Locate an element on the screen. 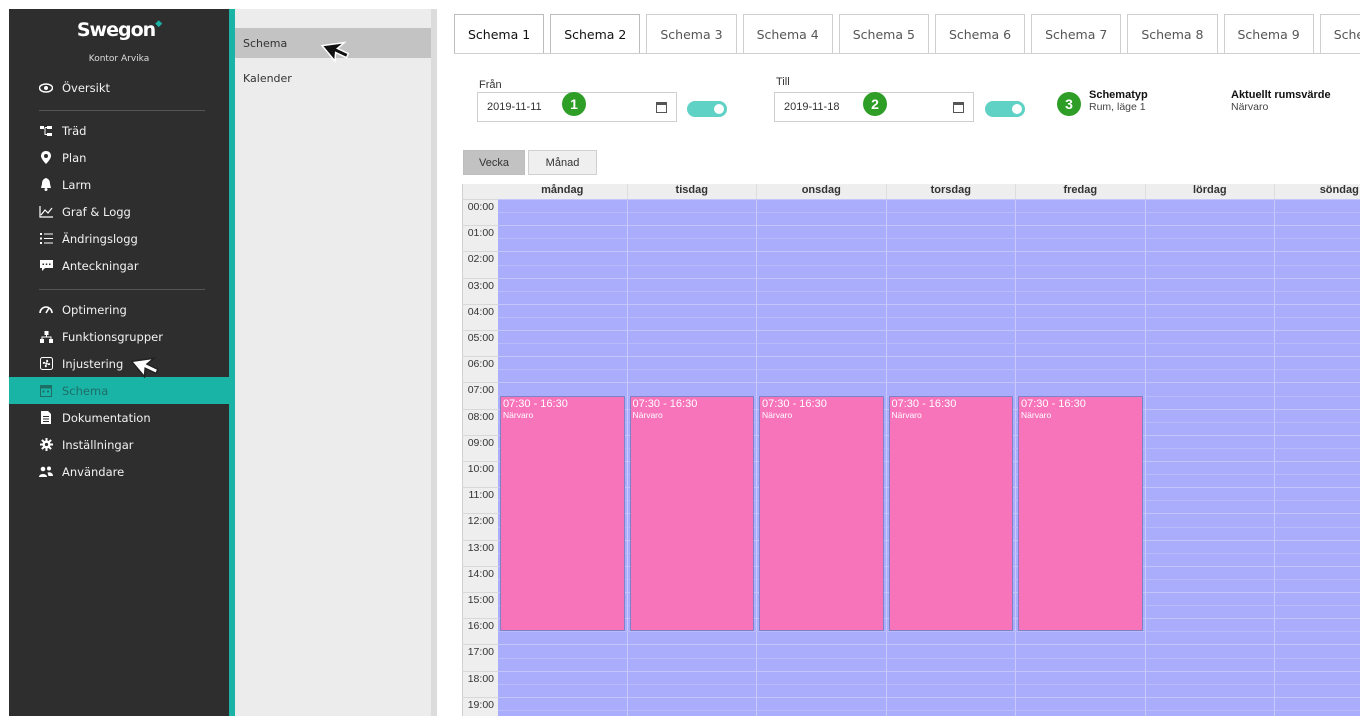 Image resolution: width=1360 pixels, height=716 pixels. gauge-icon is located at coordinates (46, 310).